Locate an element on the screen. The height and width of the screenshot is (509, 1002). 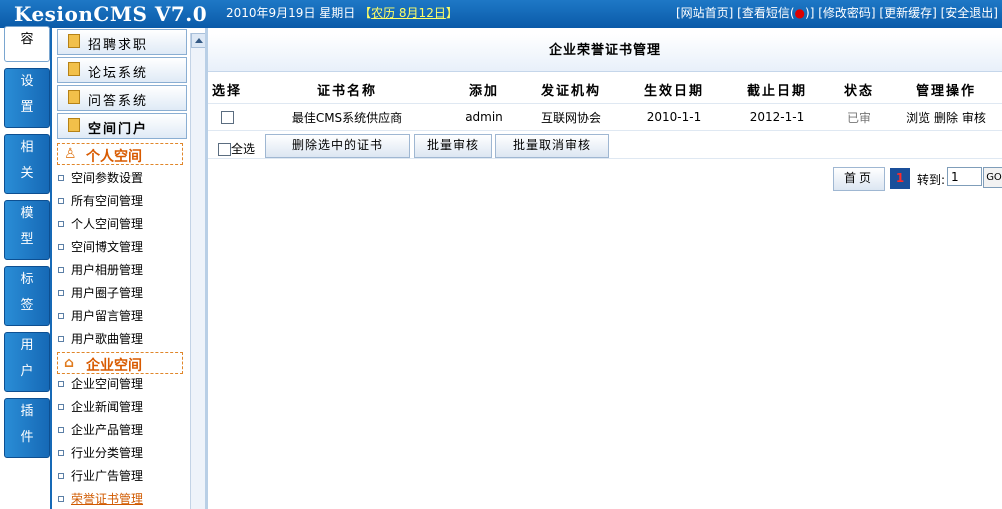
delete-link: 删除 is located at coordinates (946, 118).